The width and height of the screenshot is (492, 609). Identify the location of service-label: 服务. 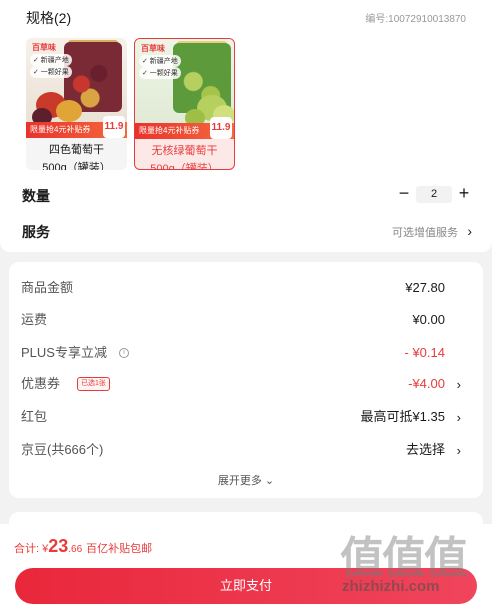
(36, 232).